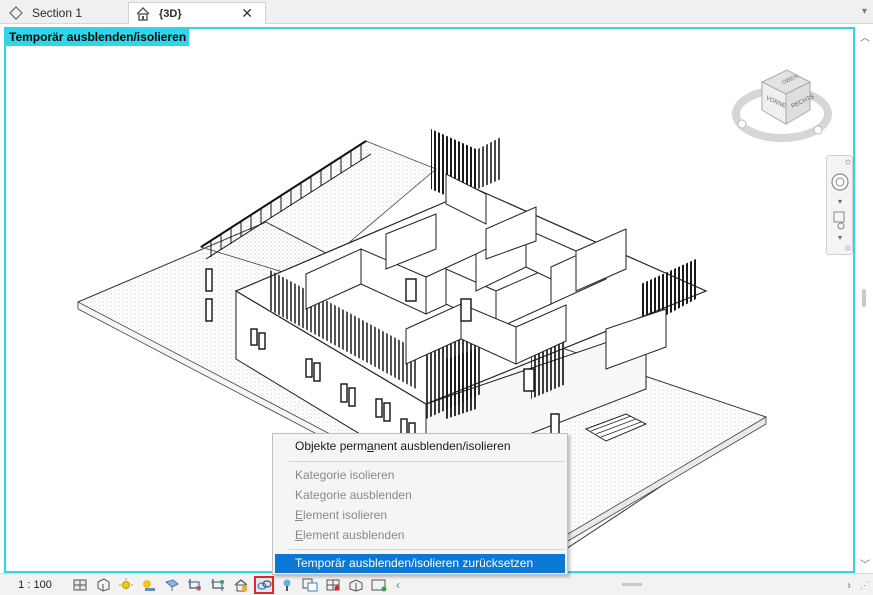 The height and width of the screenshot is (595, 873). What do you see at coordinates (420, 535) in the screenshot?
I see `menu-item-hide-element: Element ausblenden` at bounding box center [420, 535].